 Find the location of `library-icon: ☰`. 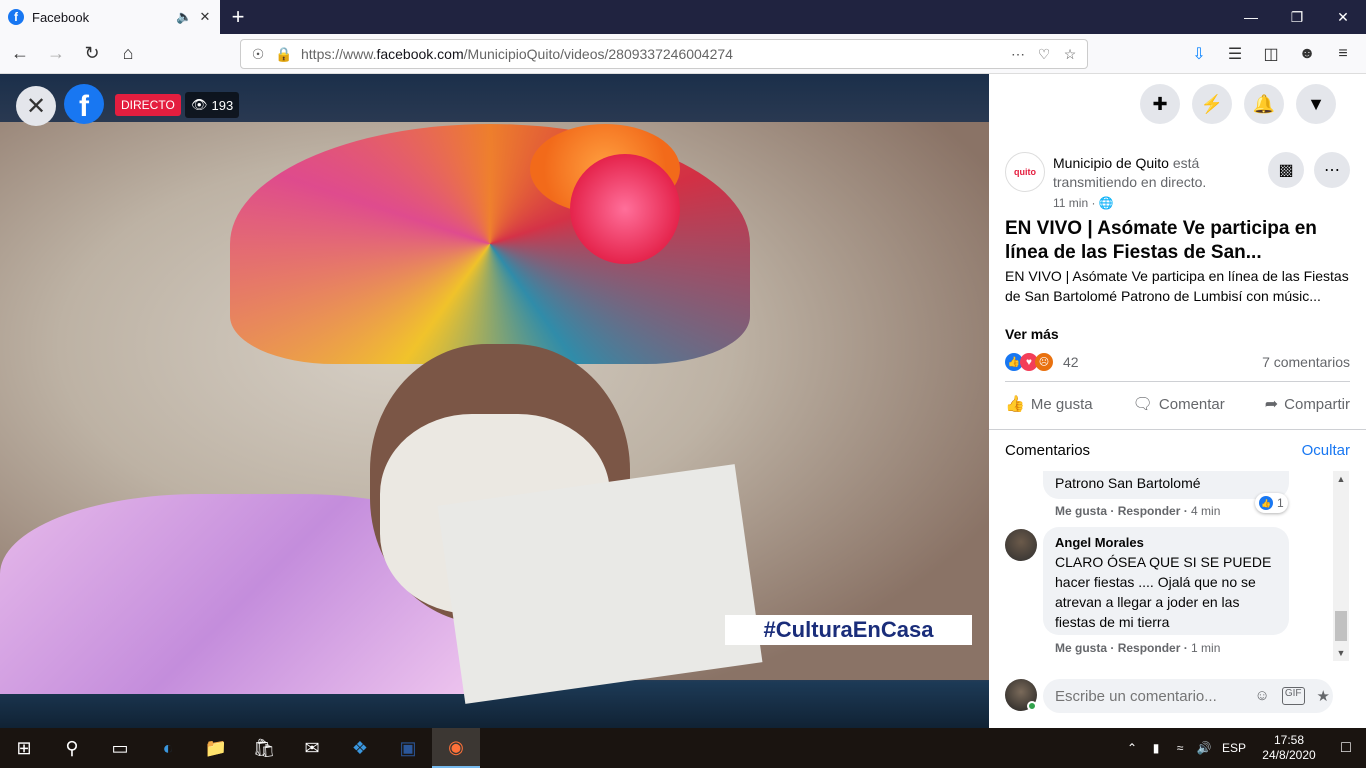

library-icon: ☰ is located at coordinates (1235, 54).